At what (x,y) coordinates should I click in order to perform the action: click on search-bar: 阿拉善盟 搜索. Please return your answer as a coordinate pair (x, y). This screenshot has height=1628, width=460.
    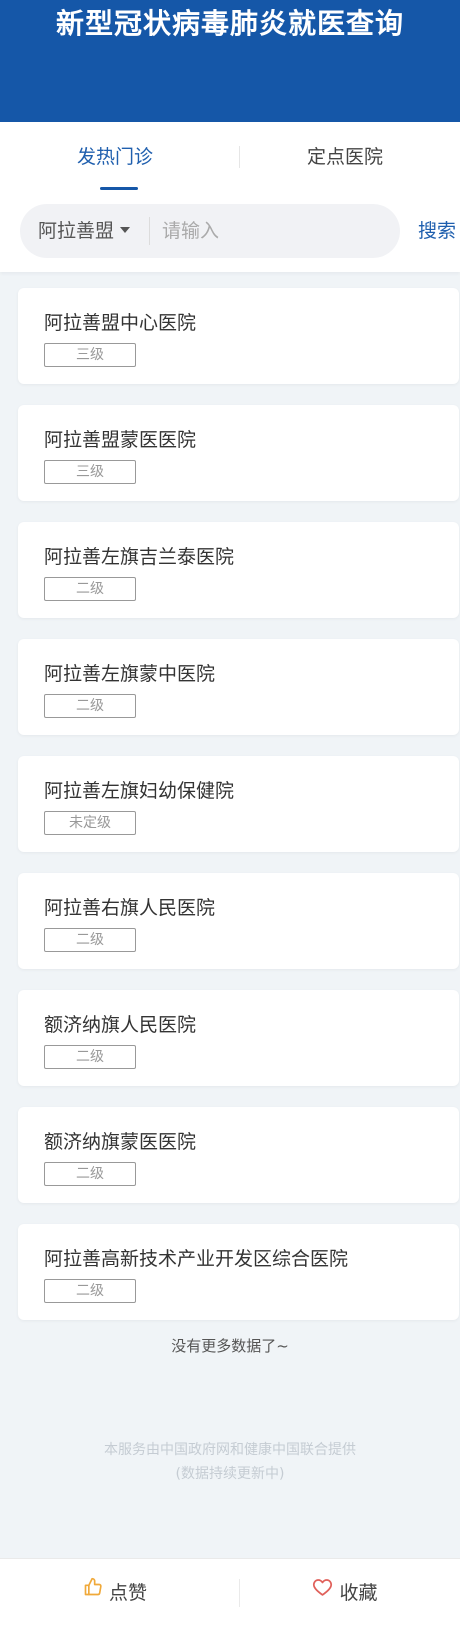
    Looking at the image, I should click on (230, 234).